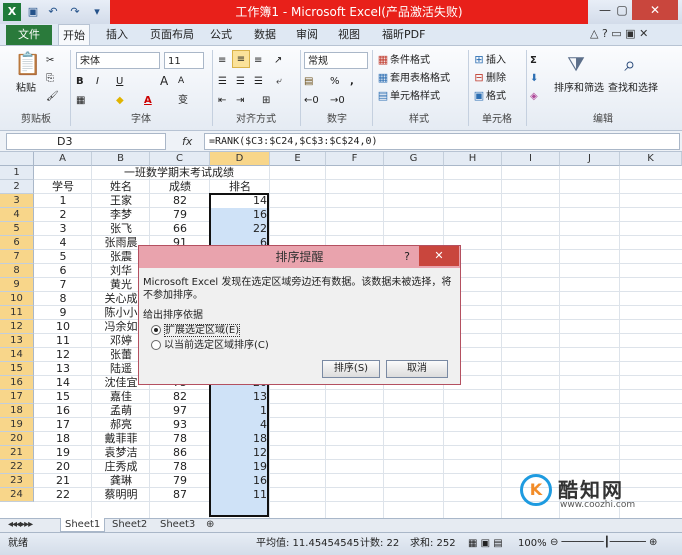 This screenshot has height=555, width=682. What do you see at coordinates (579, 88) in the screenshot?
I see `sort-filter-button: 排序和筛选` at bounding box center [579, 88].